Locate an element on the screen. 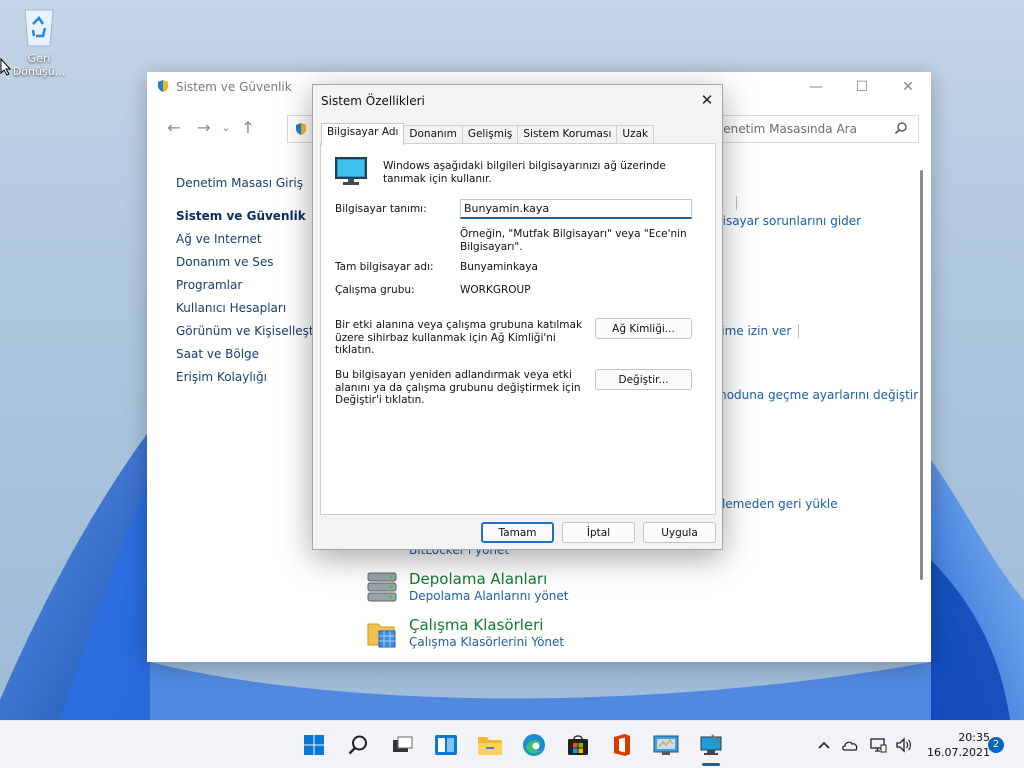  tab-computer-name: Bilgisayar Adı is located at coordinates (363, 134).